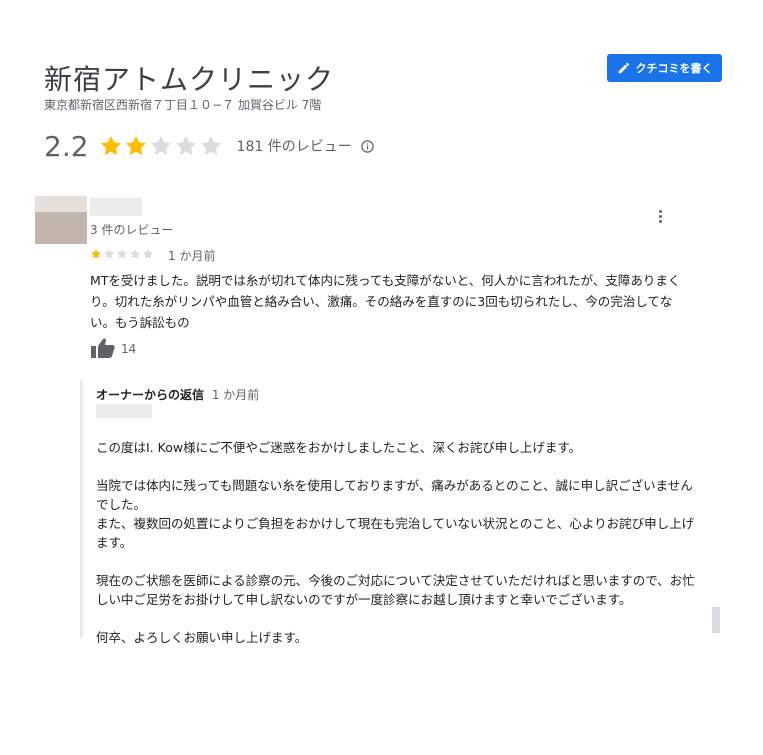 Image resolution: width=763 pixels, height=755 pixels. I want to click on avatar-blur, so click(61, 204).